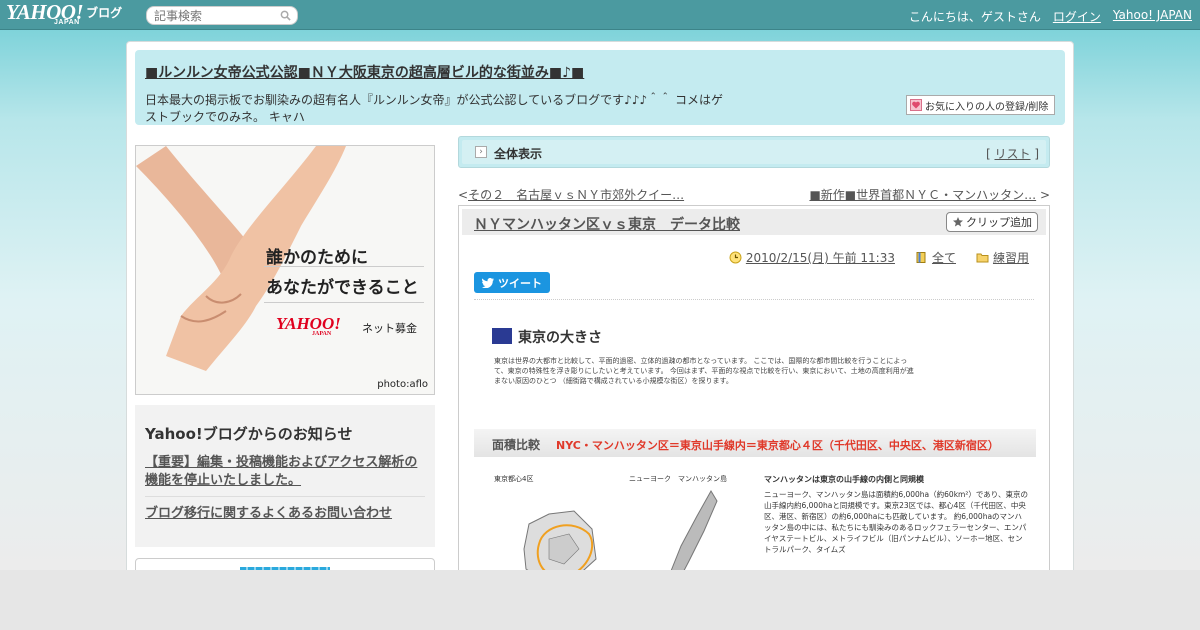  I want to click on handshake-image, so click(241, 258).